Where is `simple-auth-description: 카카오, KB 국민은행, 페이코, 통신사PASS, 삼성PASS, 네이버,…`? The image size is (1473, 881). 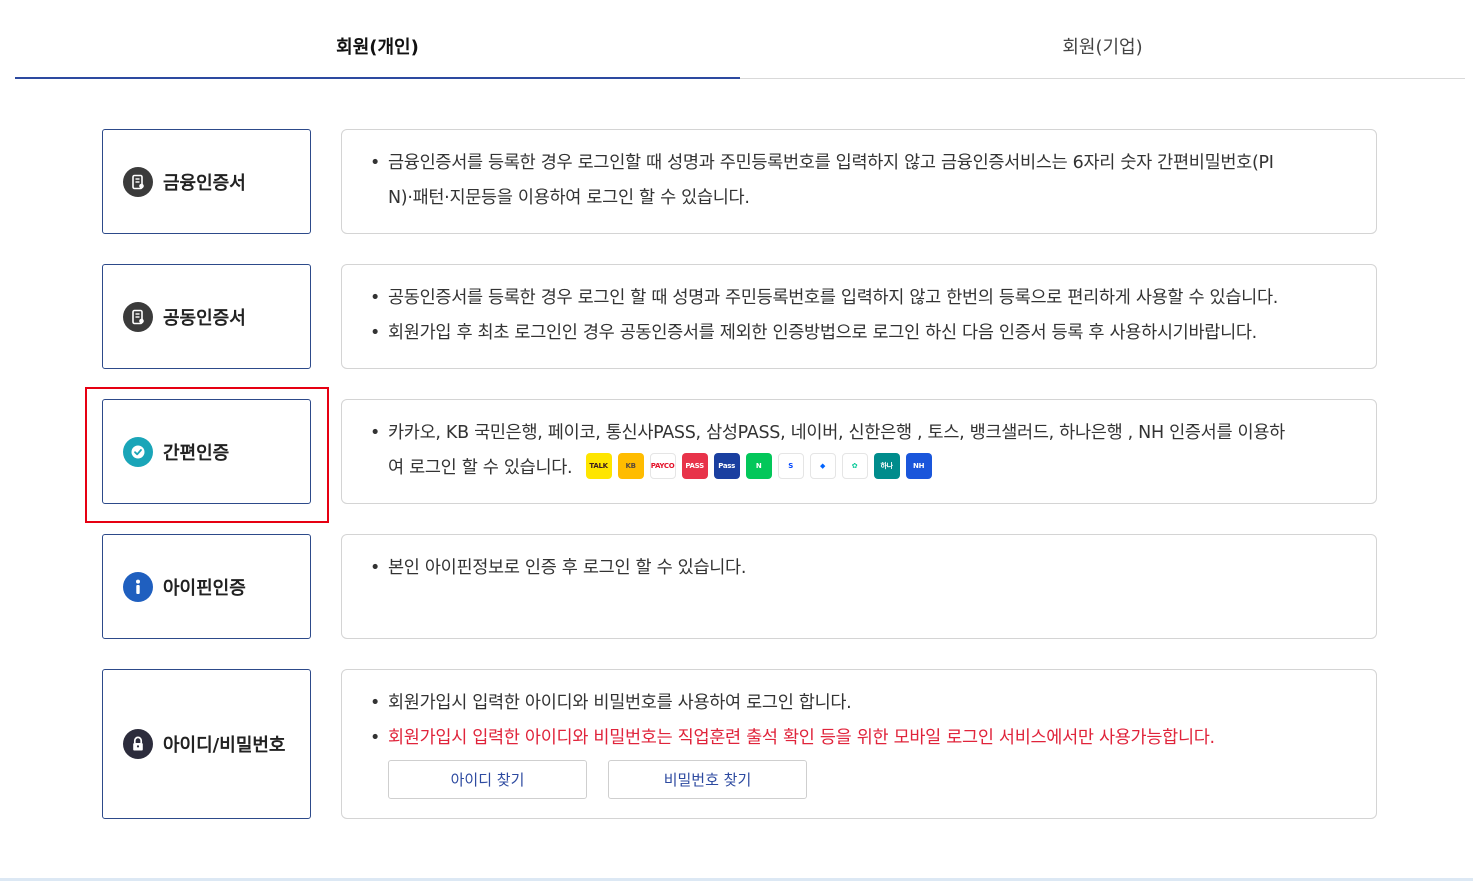
simple-auth-description: 카카오, KB 국민은행, 페이코, 통신사PASS, 삼성PASS, 네이버,… is located at coordinates (859, 451).